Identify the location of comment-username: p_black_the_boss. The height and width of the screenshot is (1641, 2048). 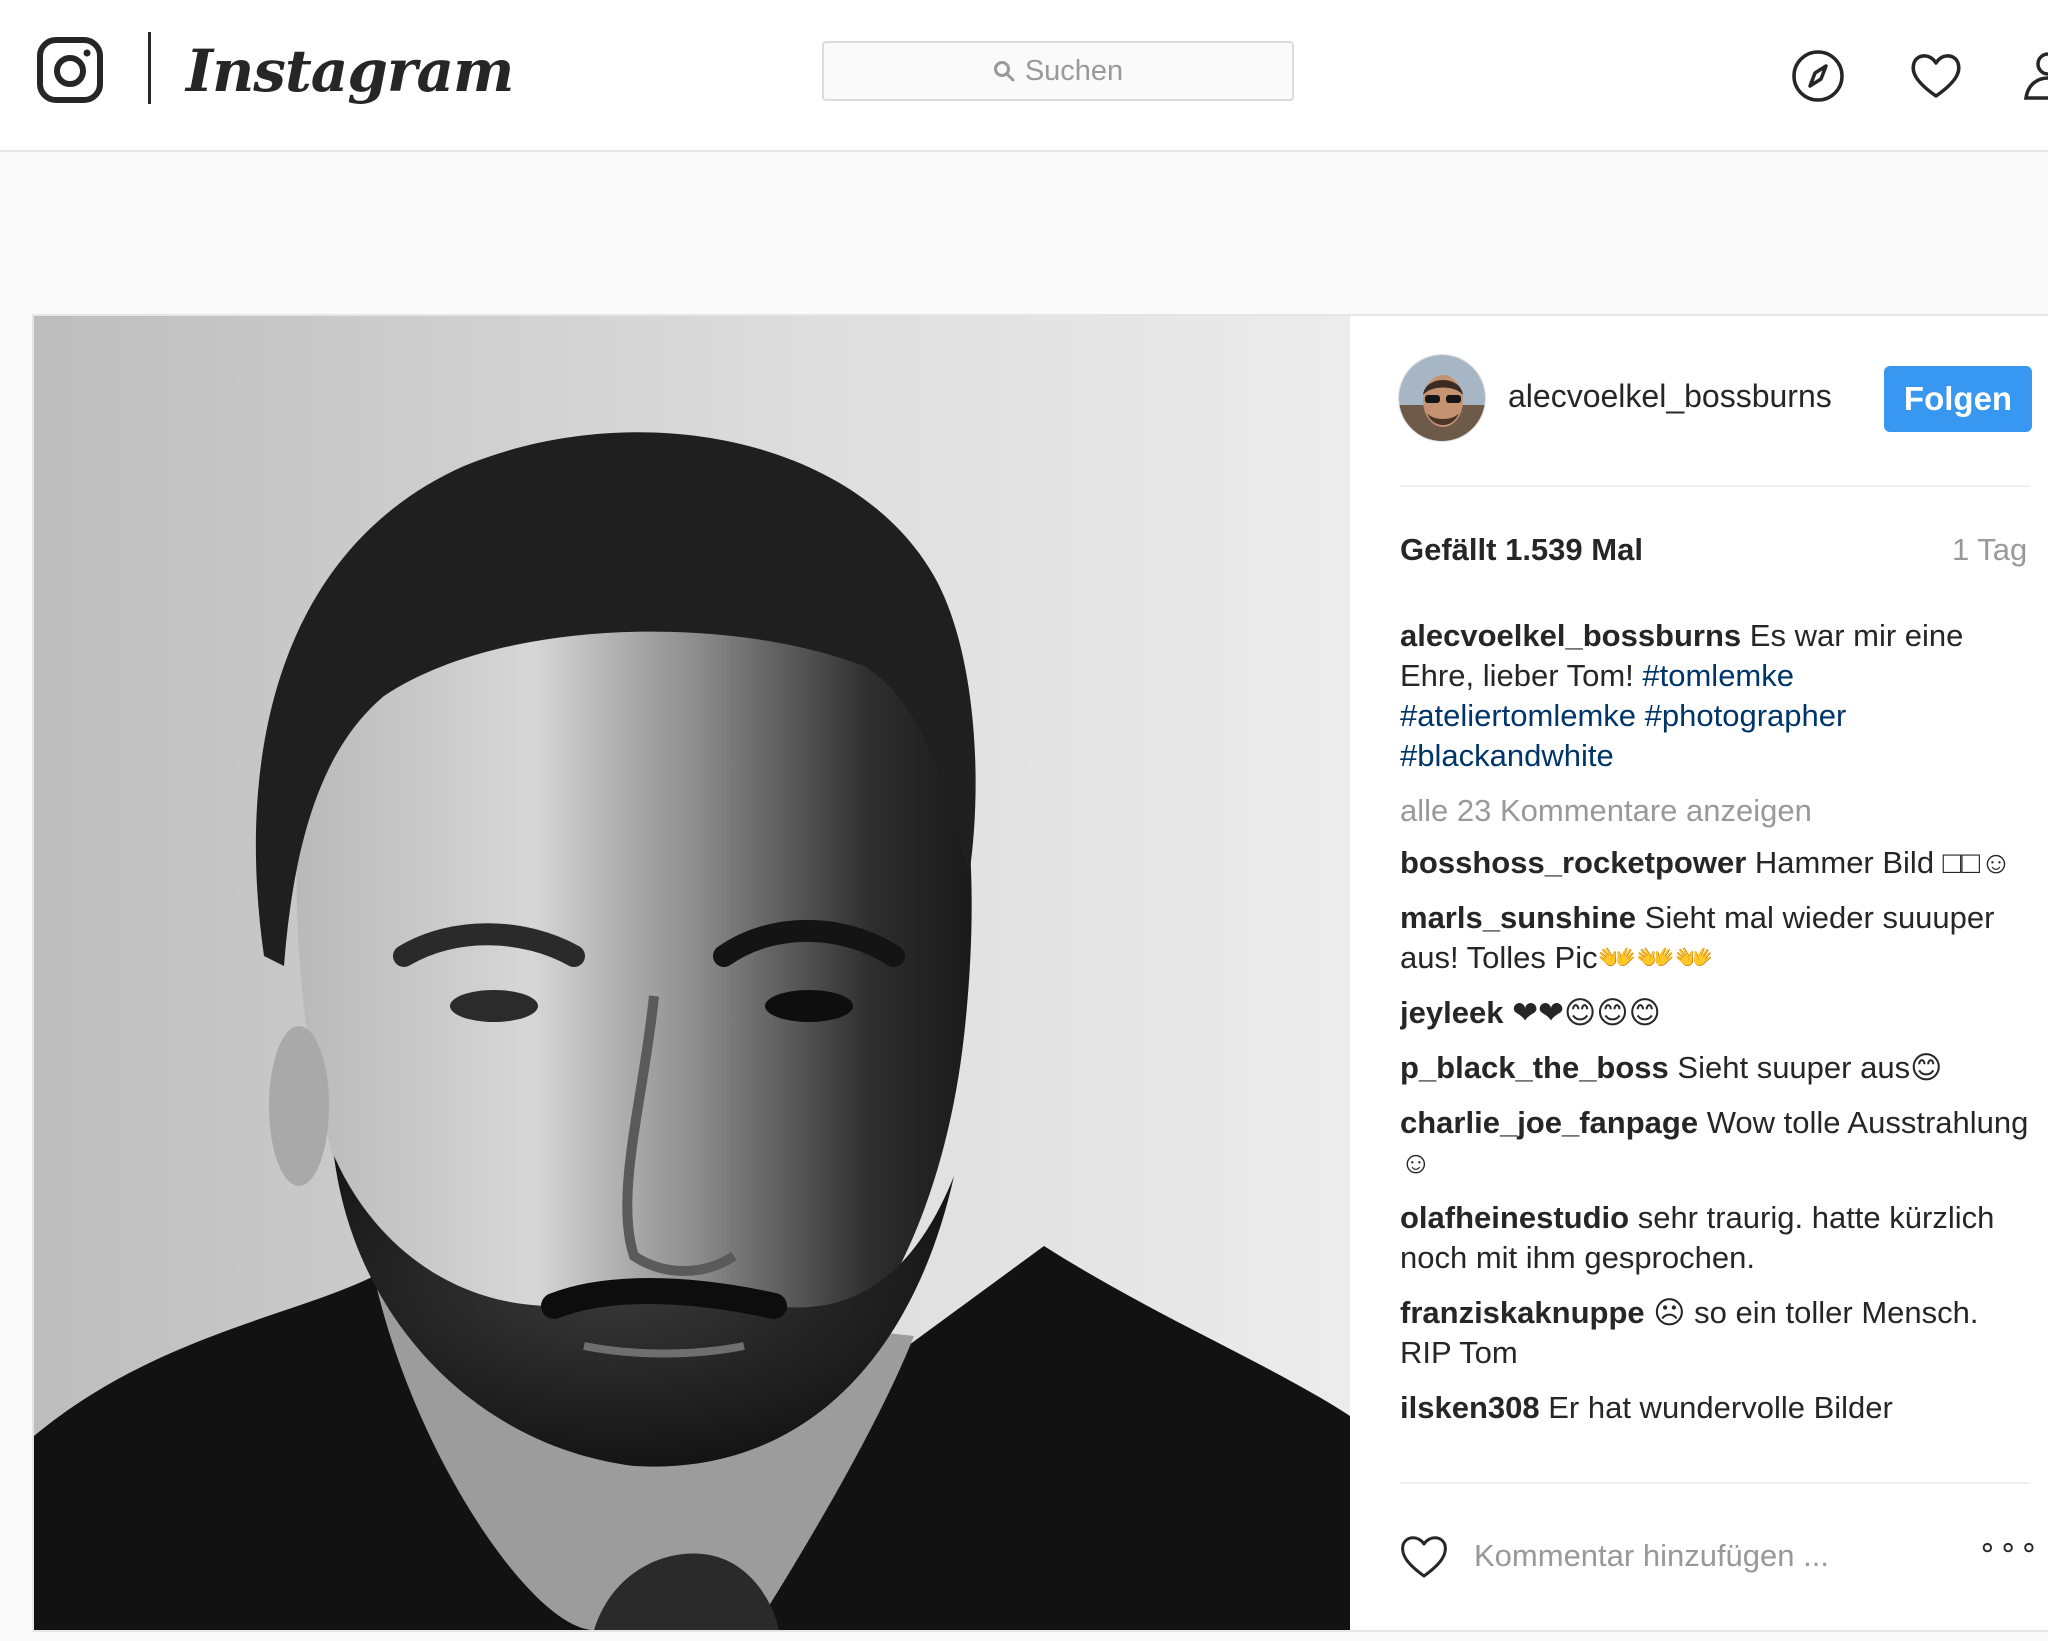
(1534, 1067).